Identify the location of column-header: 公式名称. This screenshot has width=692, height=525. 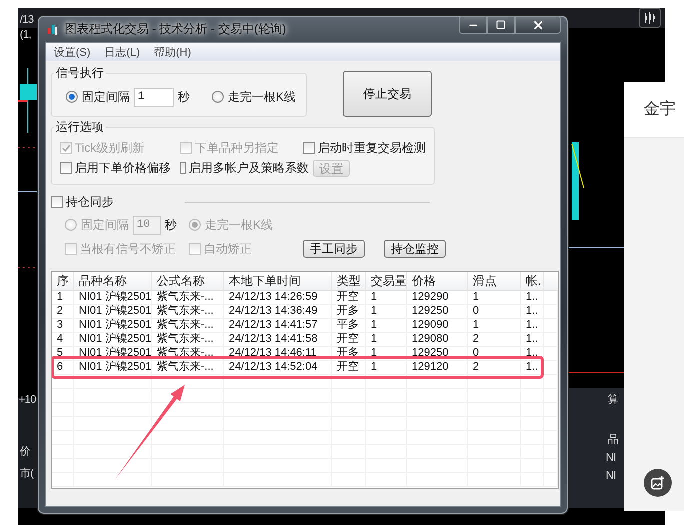
(188, 281).